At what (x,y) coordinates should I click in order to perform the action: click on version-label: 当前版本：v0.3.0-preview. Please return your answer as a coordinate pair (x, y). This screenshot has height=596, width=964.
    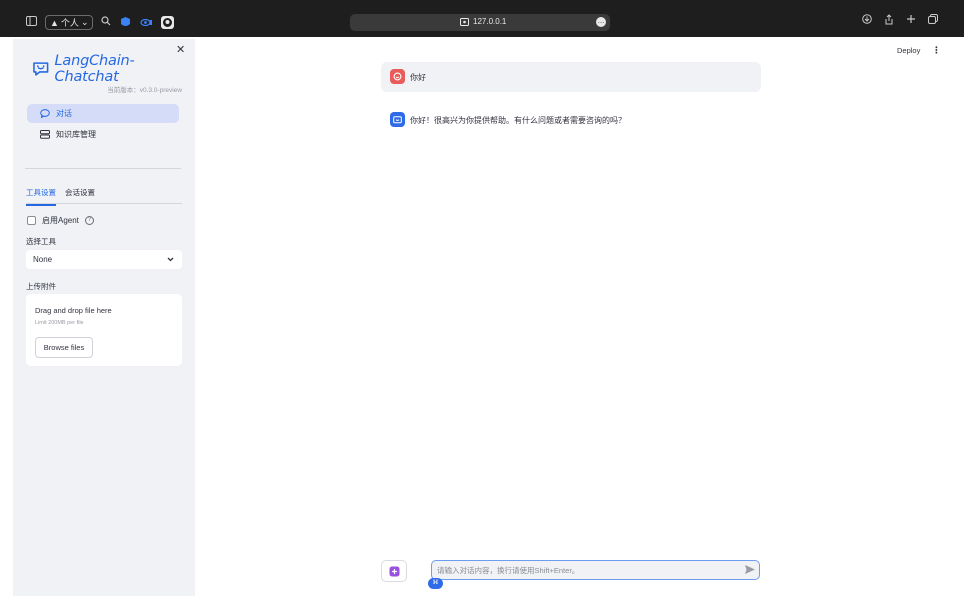
    Looking at the image, I should click on (144, 90).